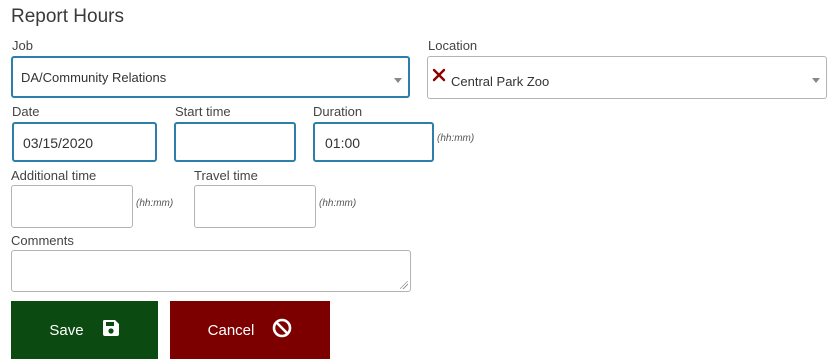 This screenshot has width=838, height=362. Describe the element at coordinates (66, 330) in the screenshot. I see `save-button-label: Save` at that location.